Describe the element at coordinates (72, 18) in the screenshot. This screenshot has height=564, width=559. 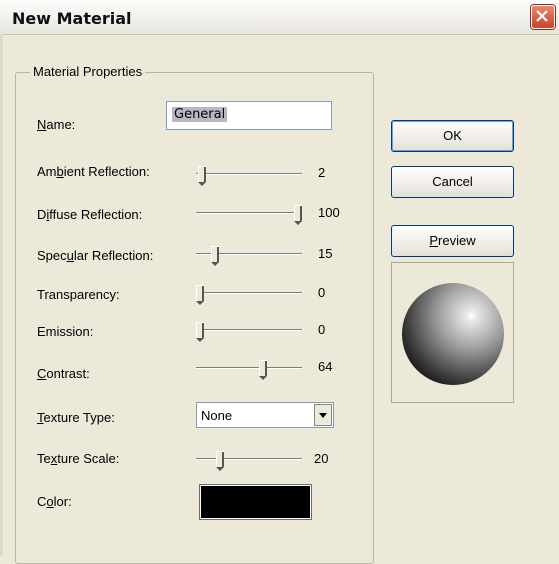
I see `window-title: New Material` at that location.